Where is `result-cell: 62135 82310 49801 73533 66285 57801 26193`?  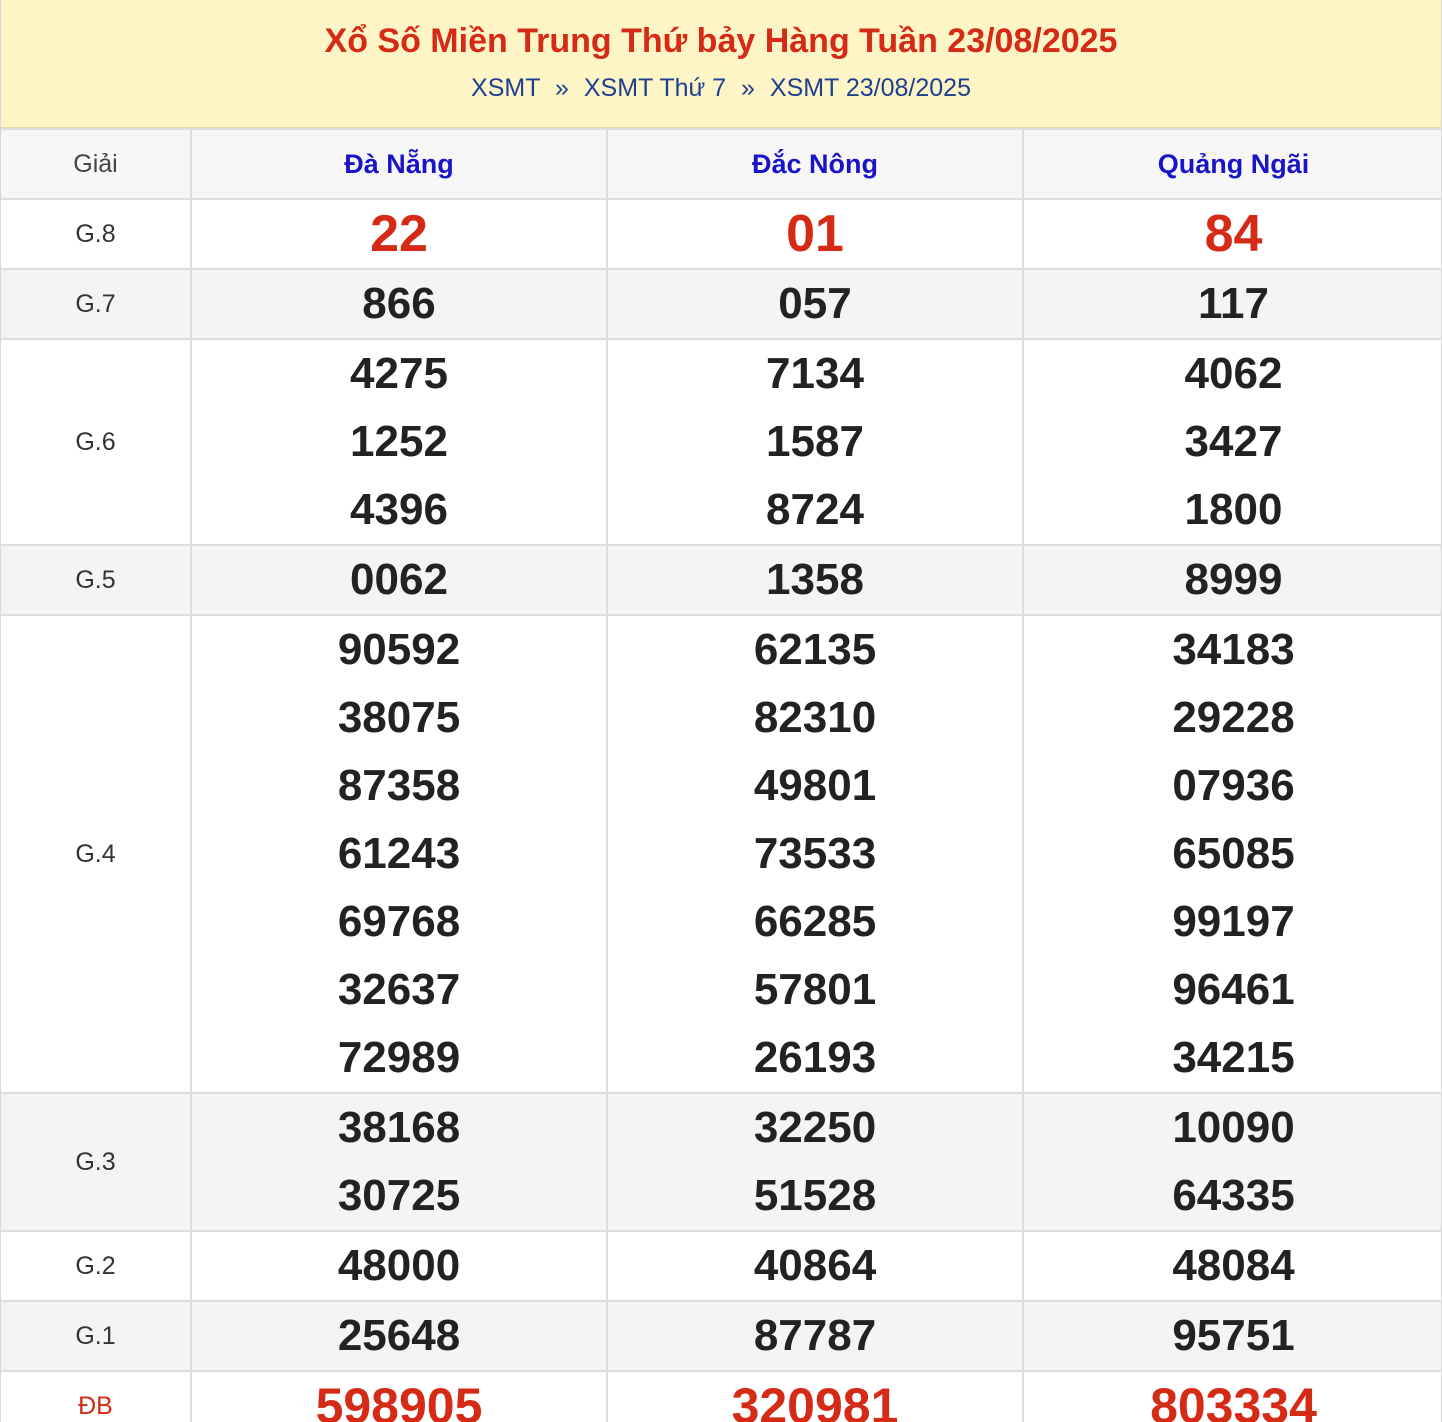 result-cell: 62135 82310 49801 73533 66285 57801 26193 is located at coordinates (814, 853).